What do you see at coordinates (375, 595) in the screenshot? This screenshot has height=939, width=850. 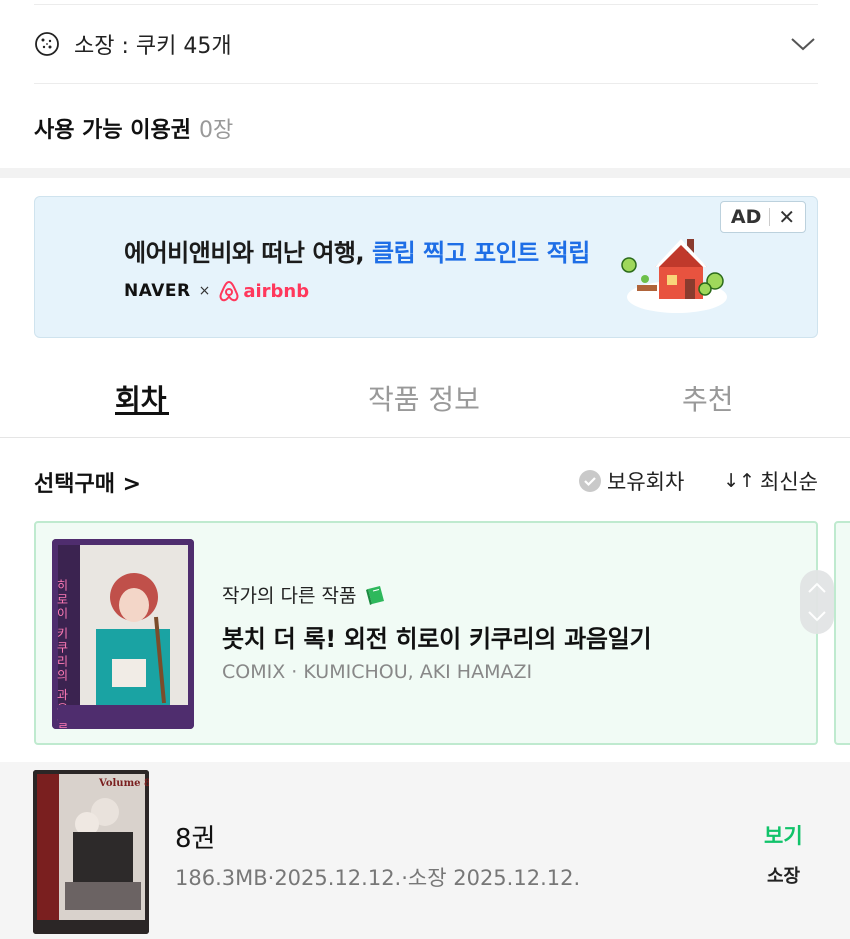 I see `green-book-icon` at bounding box center [375, 595].